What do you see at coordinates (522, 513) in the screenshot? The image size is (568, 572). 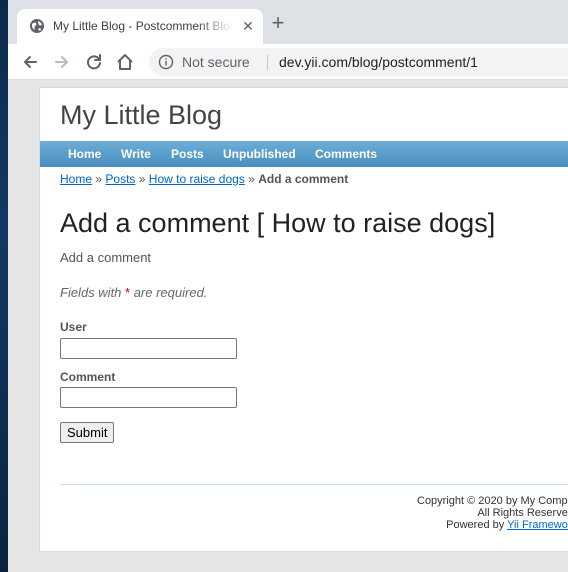 I see `footer-rights: All Rights Reserved.` at bounding box center [522, 513].